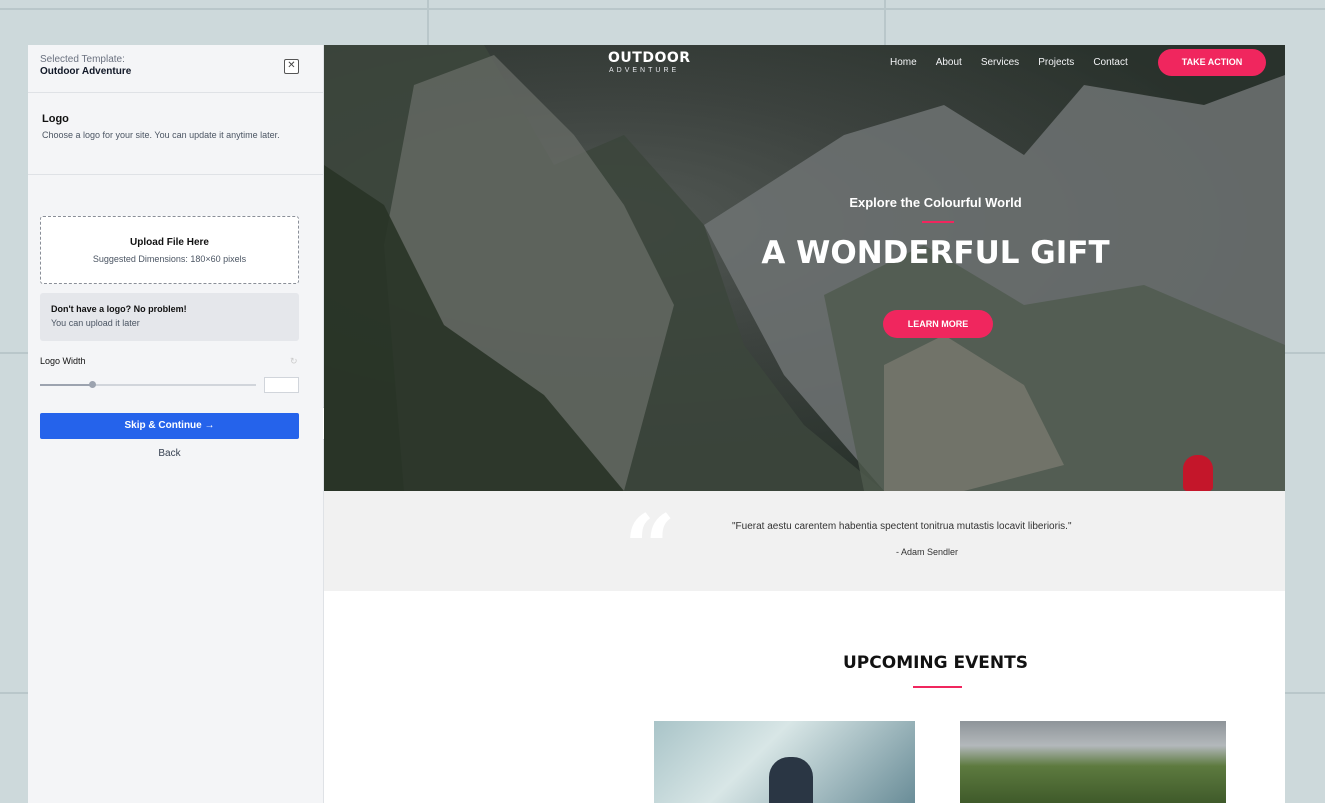 The image size is (1325, 803). What do you see at coordinates (935, 202) in the screenshot?
I see `hero-subtitle: Explore the Colourful World` at bounding box center [935, 202].